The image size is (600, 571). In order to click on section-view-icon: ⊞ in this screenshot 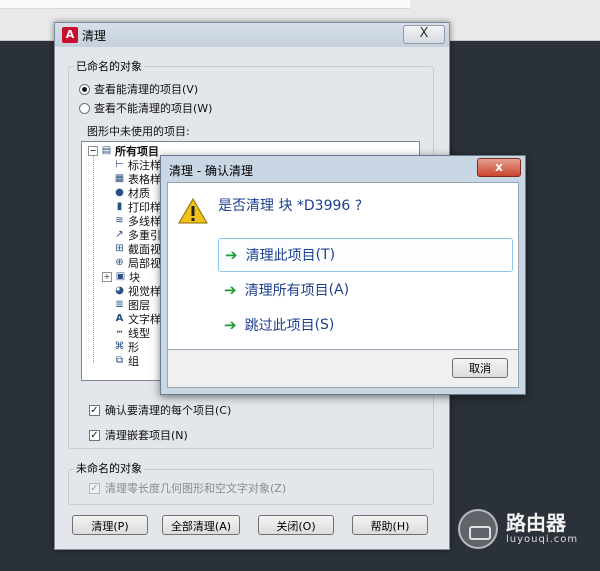, I will do `click(119, 248)`.